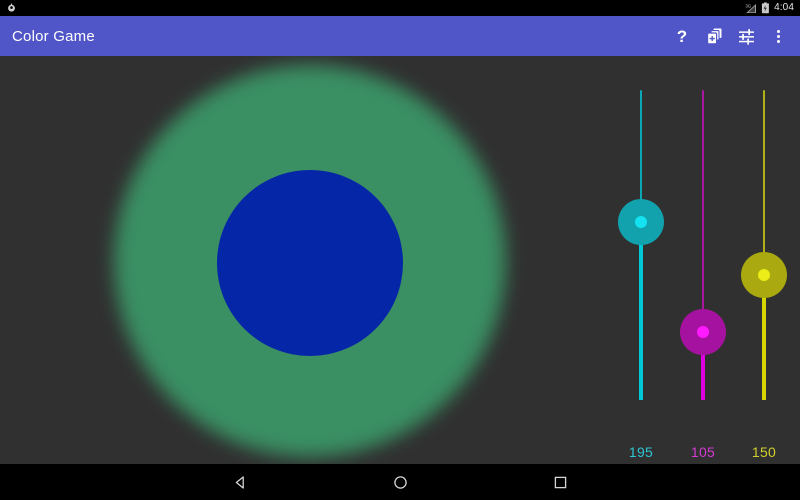  I want to click on yellow-slider-rail, so click(764, 182).